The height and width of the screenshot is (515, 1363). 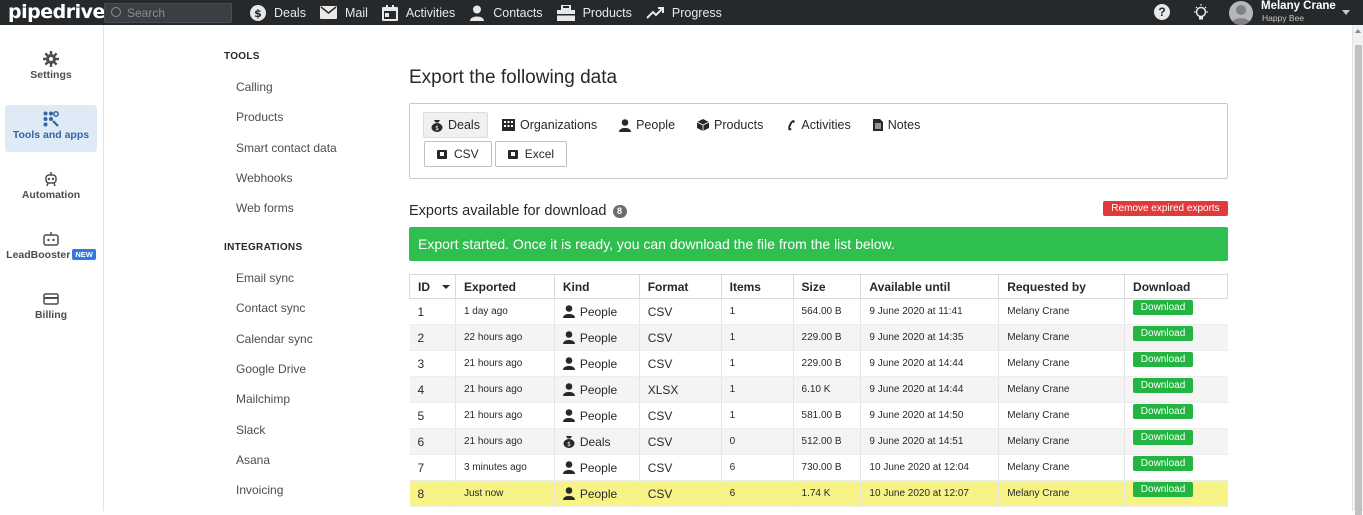 What do you see at coordinates (177, 13) in the screenshot?
I see `search-input` at bounding box center [177, 13].